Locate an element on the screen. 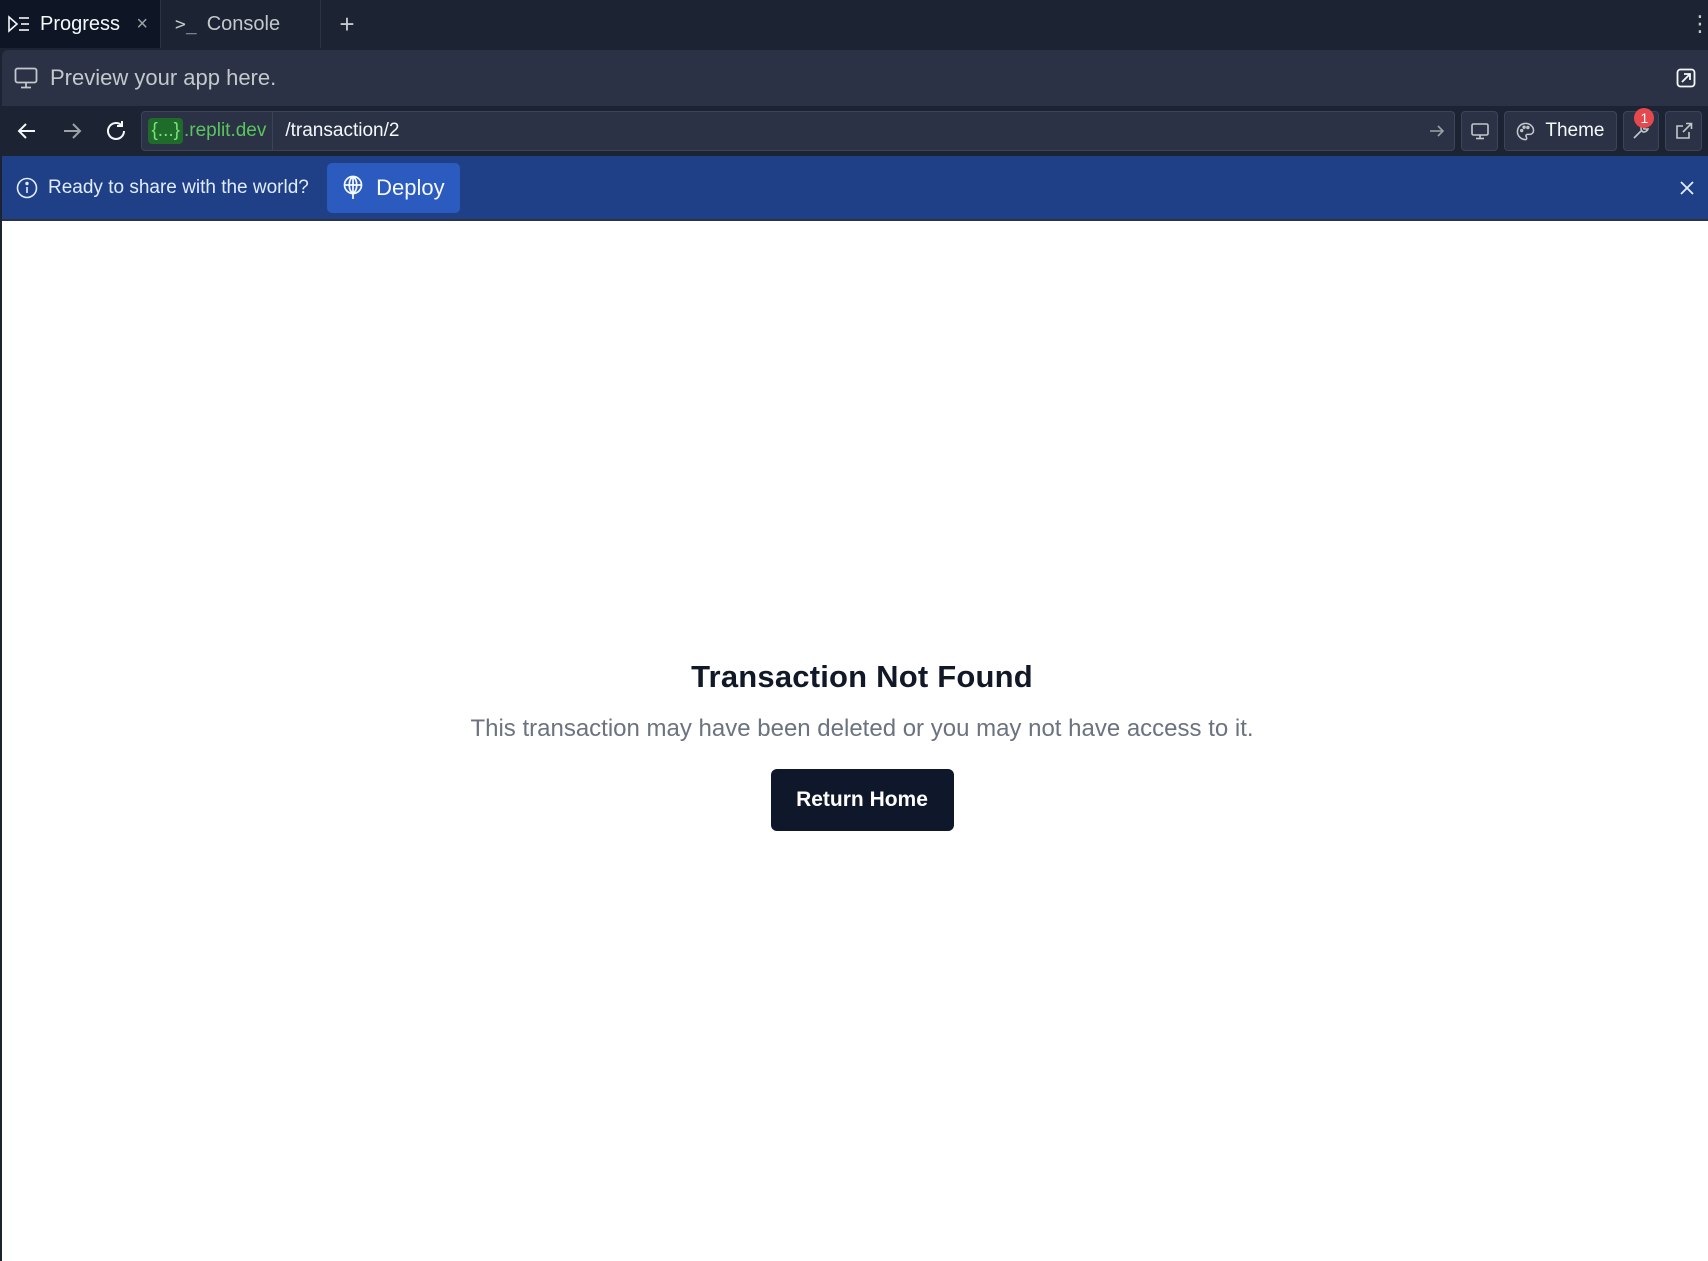 The height and width of the screenshot is (1261, 1708). add-tab-button: + is located at coordinates (347, 24).